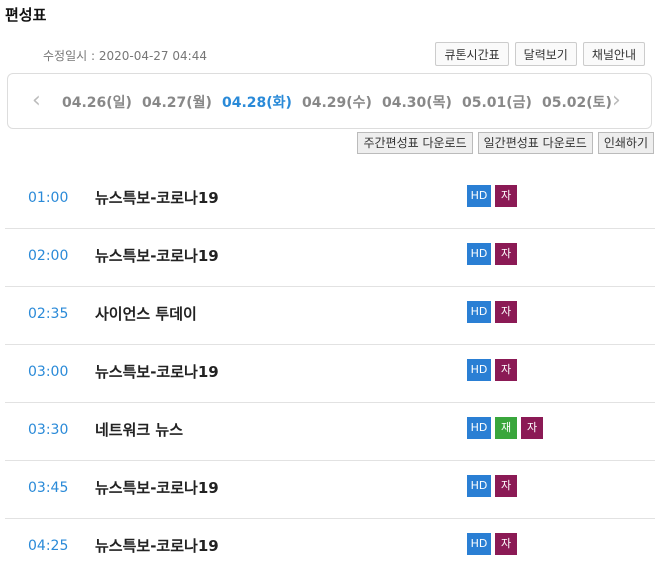 This screenshot has height=576, width=659. Describe the element at coordinates (262, 102) in the screenshot. I see `date-tab-0428: 04.28(화)` at that location.